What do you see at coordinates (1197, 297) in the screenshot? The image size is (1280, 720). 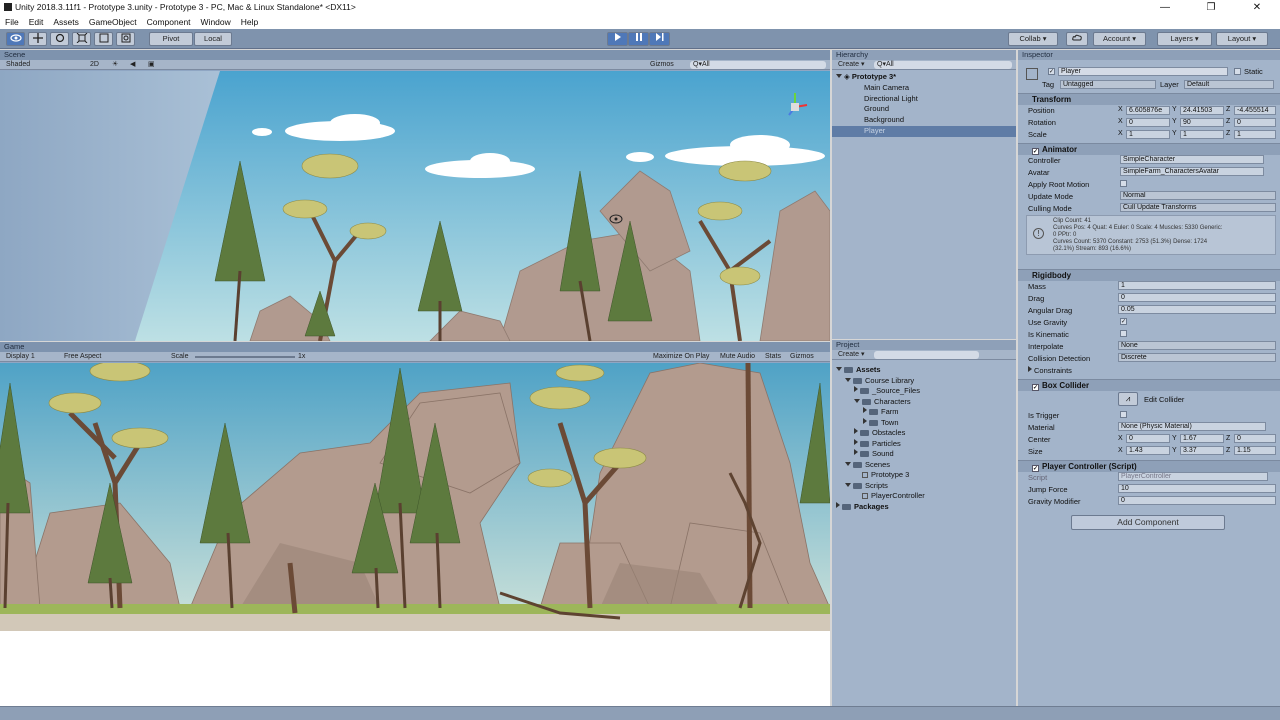 I see `drag-field: 0` at bounding box center [1197, 297].